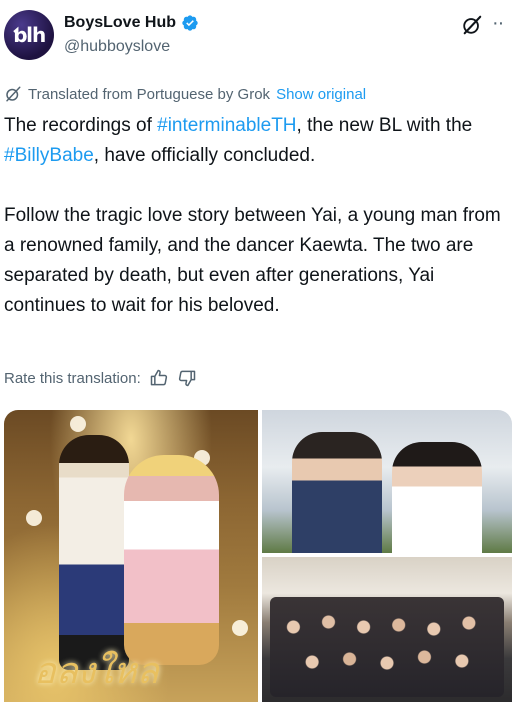 The image size is (512, 702). Describe the element at coordinates (49, 155) in the screenshot. I see `hashtag-link: #BillyBabe` at that location.